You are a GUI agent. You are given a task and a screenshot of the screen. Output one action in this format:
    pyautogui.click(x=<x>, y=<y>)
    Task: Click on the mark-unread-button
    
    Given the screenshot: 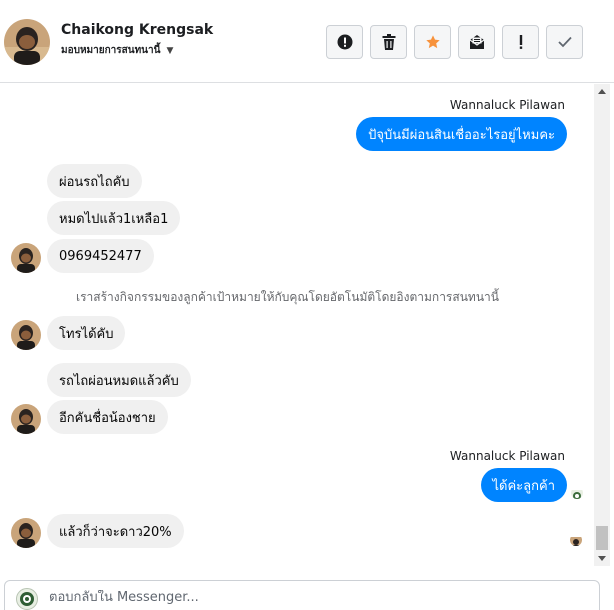 What is the action you would take?
    pyautogui.click(x=476, y=42)
    